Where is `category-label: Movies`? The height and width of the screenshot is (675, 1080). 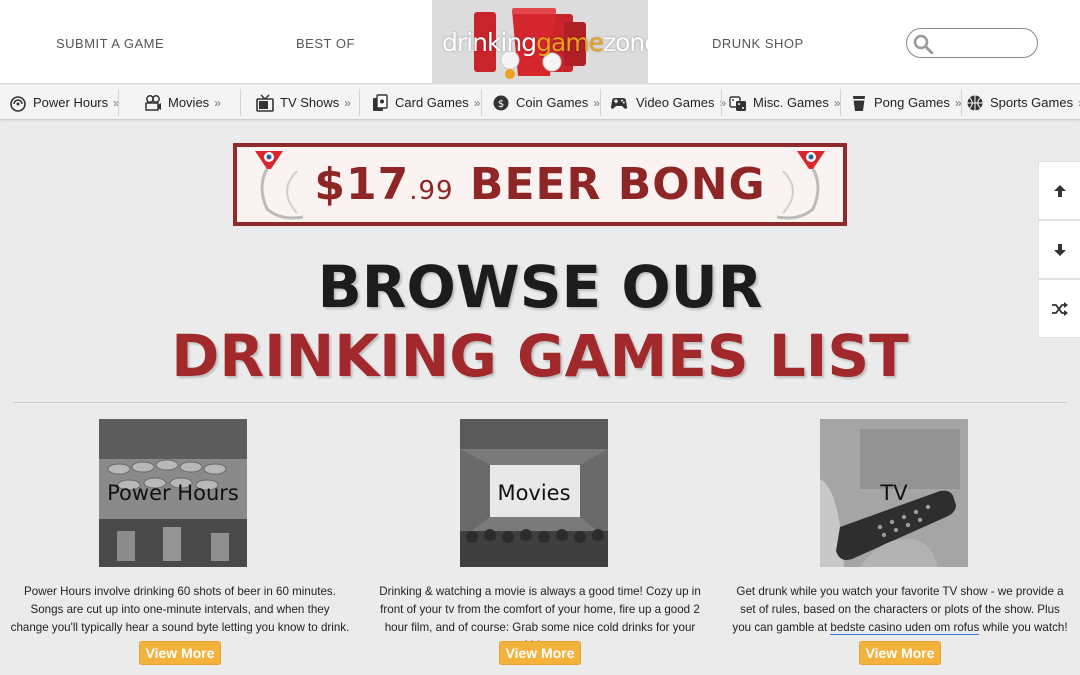 category-label: Movies is located at coordinates (189, 102).